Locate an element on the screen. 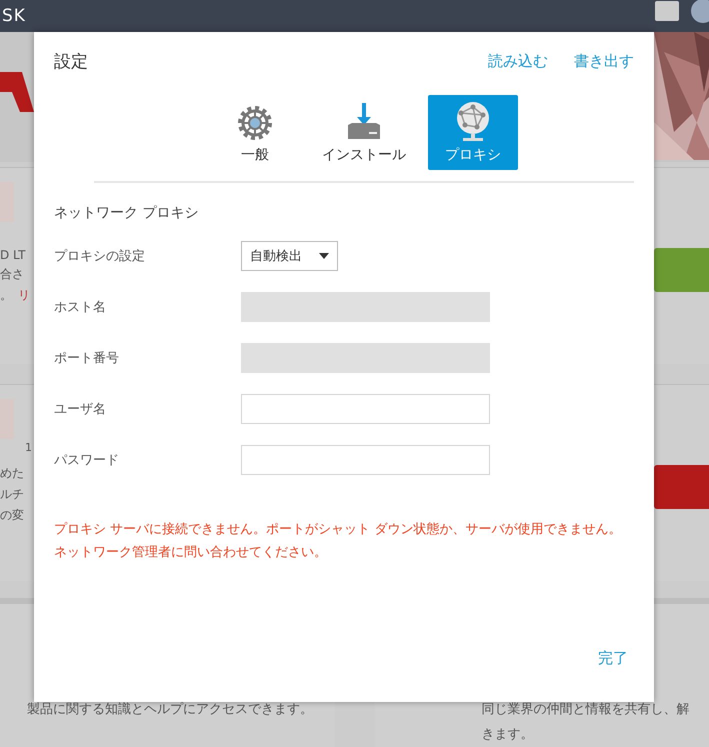 This screenshot has width=709, height=747. import-link: 読み込む is located at coordinates (518, 61).